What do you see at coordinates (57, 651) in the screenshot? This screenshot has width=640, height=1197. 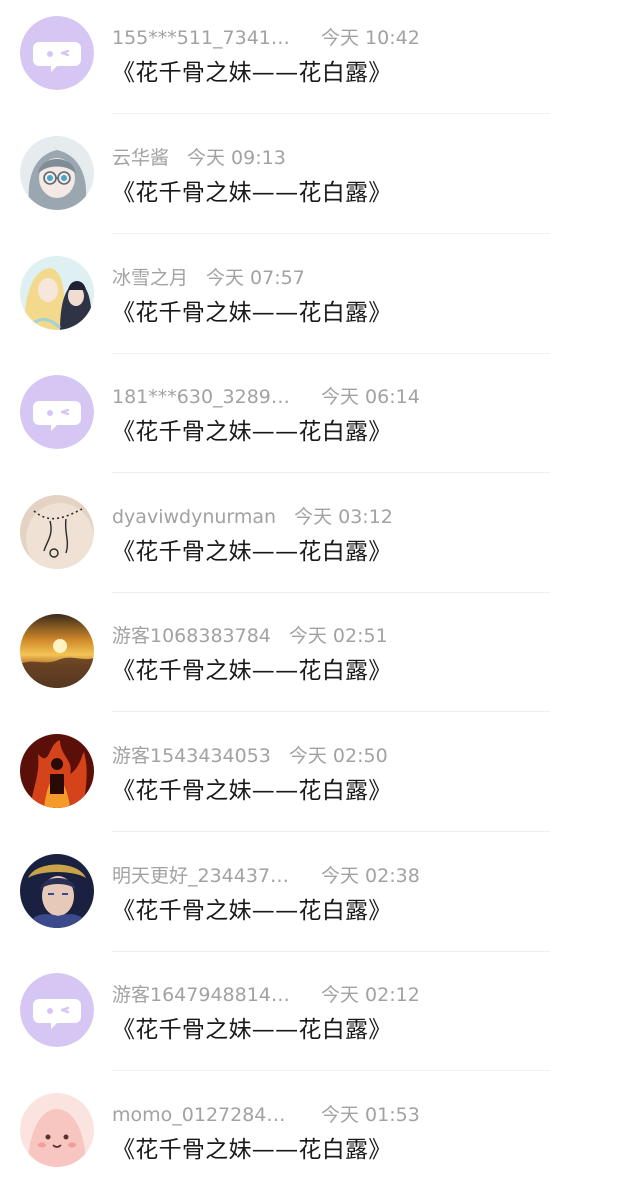 I see `sunset-clouds-avatar-icon` at bounding box center [57, 651].